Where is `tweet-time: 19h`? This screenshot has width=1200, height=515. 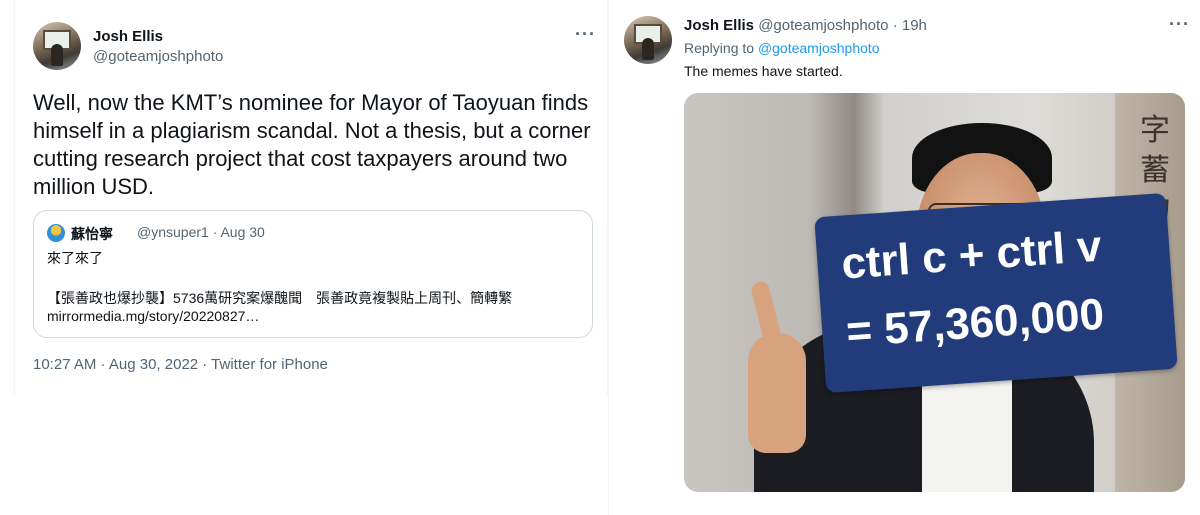 tweet-time: 19h is located at coordinates (914, 25).